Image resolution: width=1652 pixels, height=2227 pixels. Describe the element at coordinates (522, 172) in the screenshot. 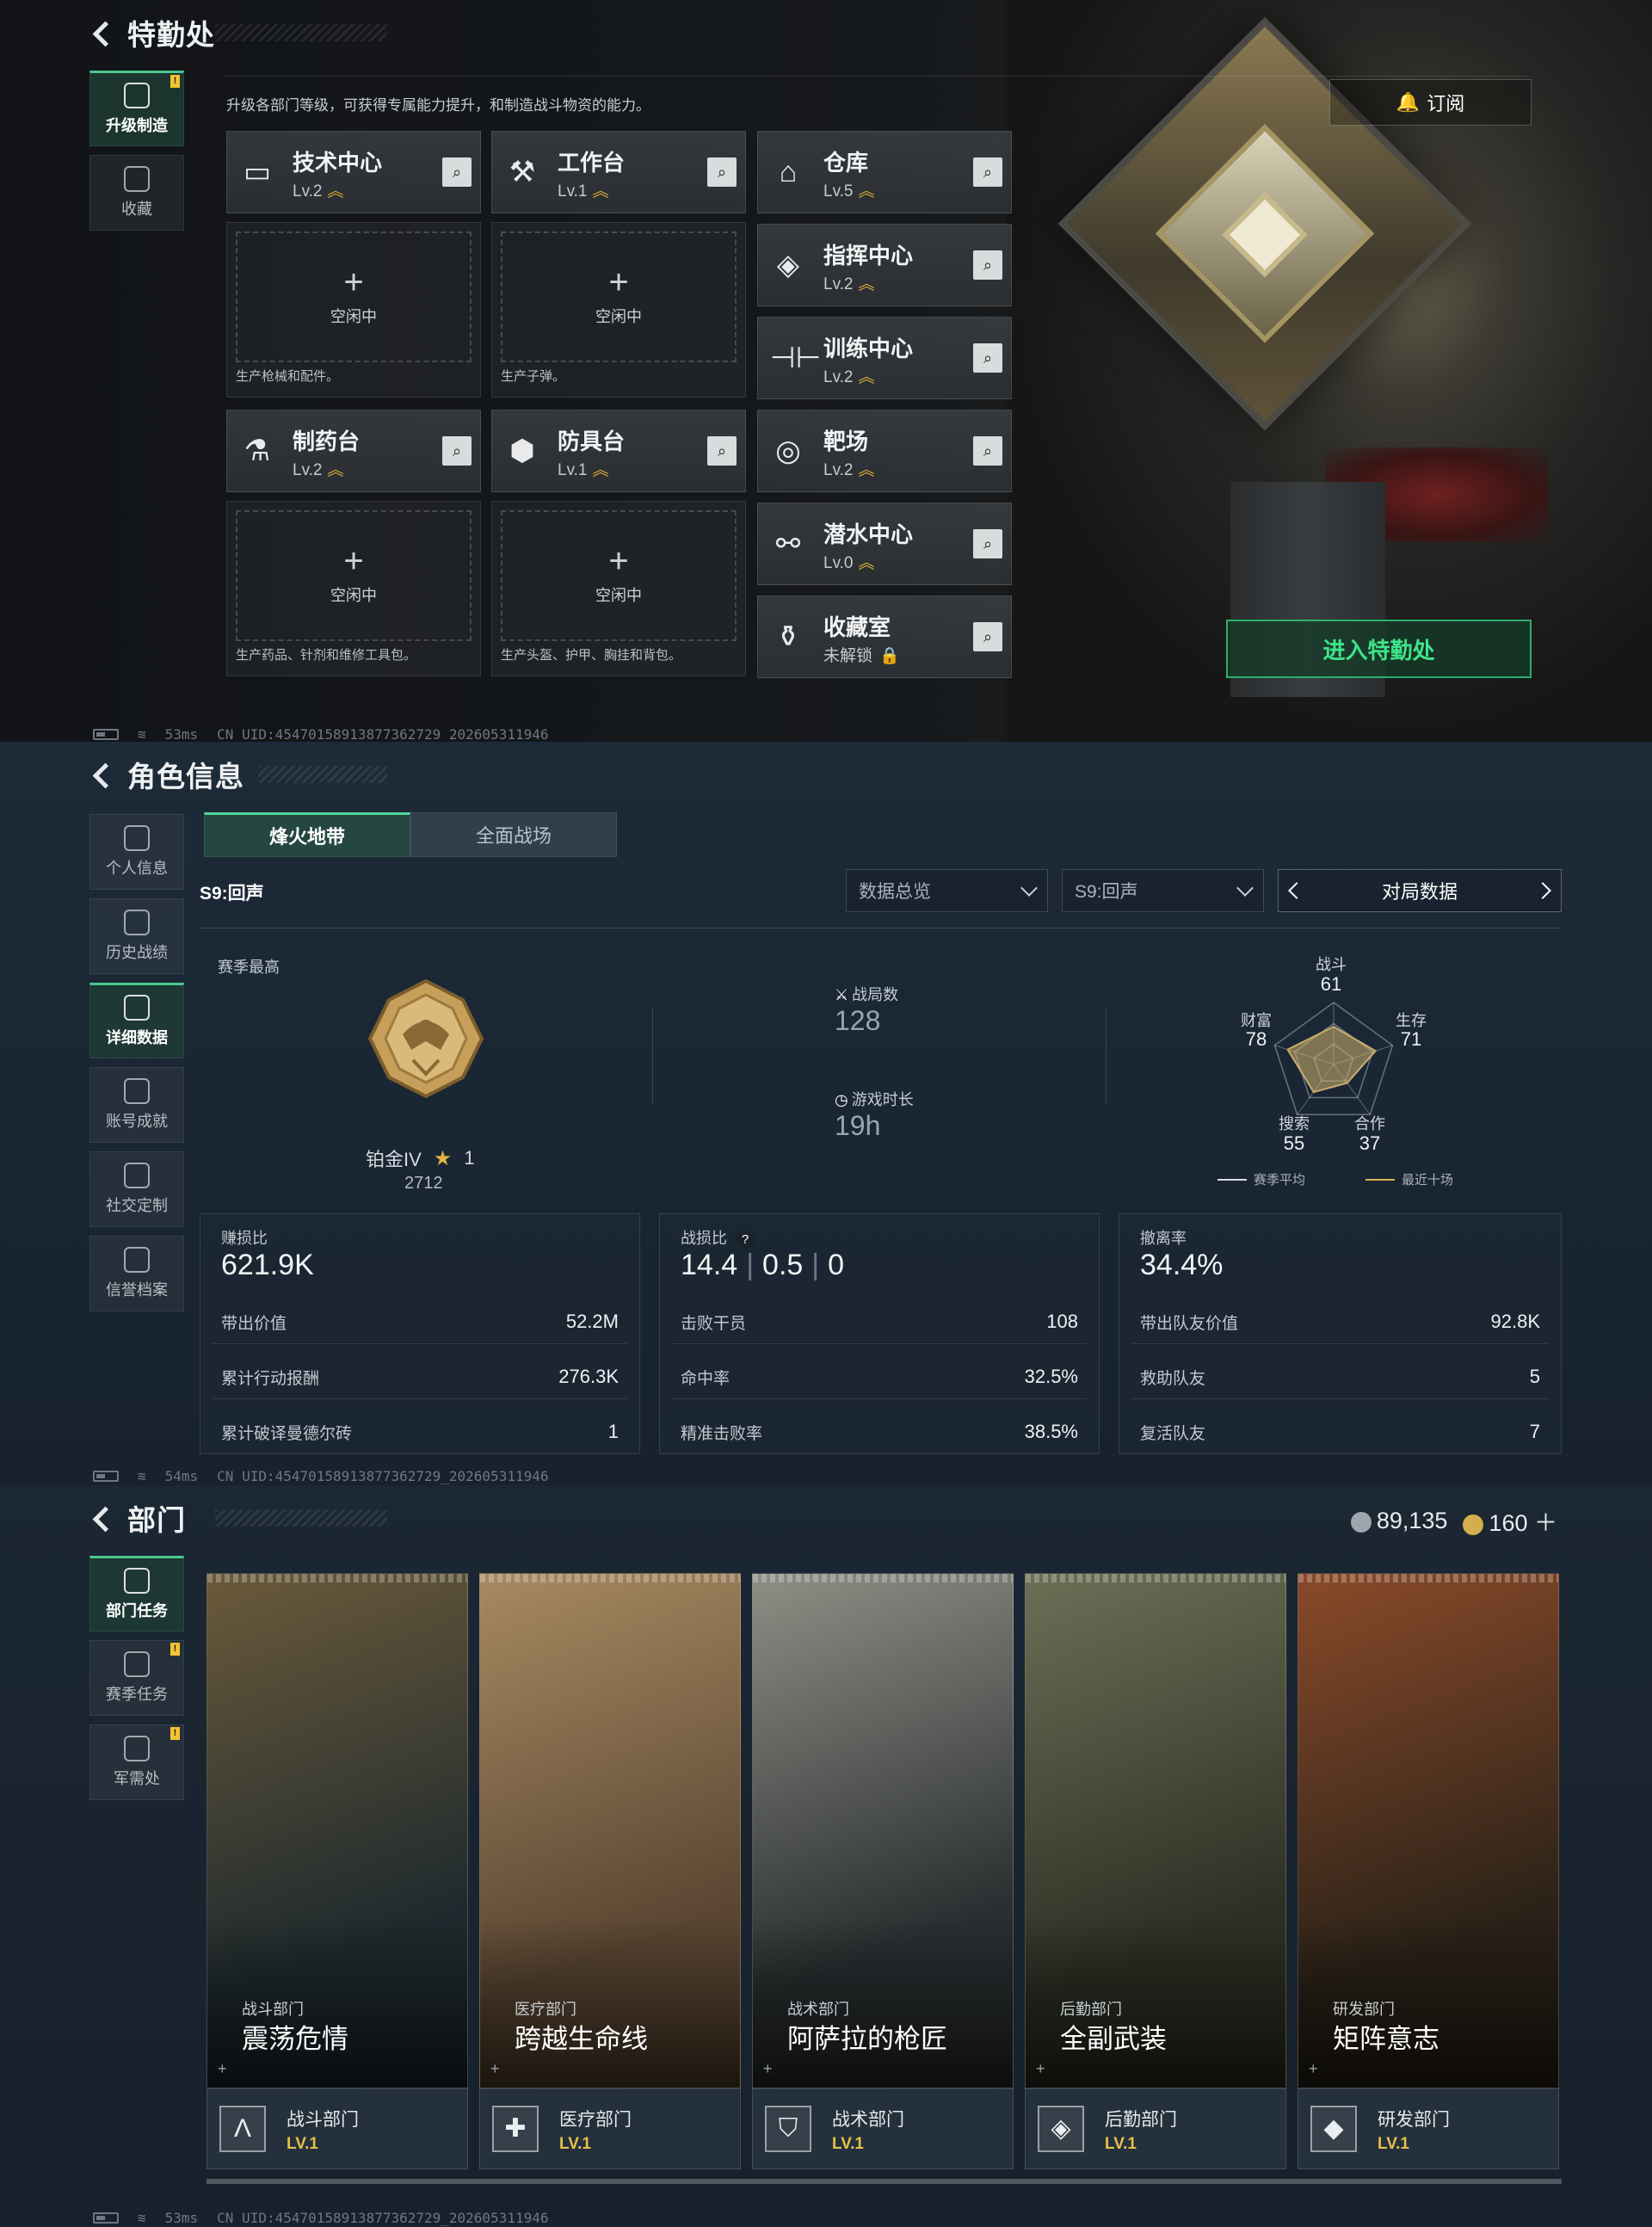

I see `tools-icon: ⚒` at that location.